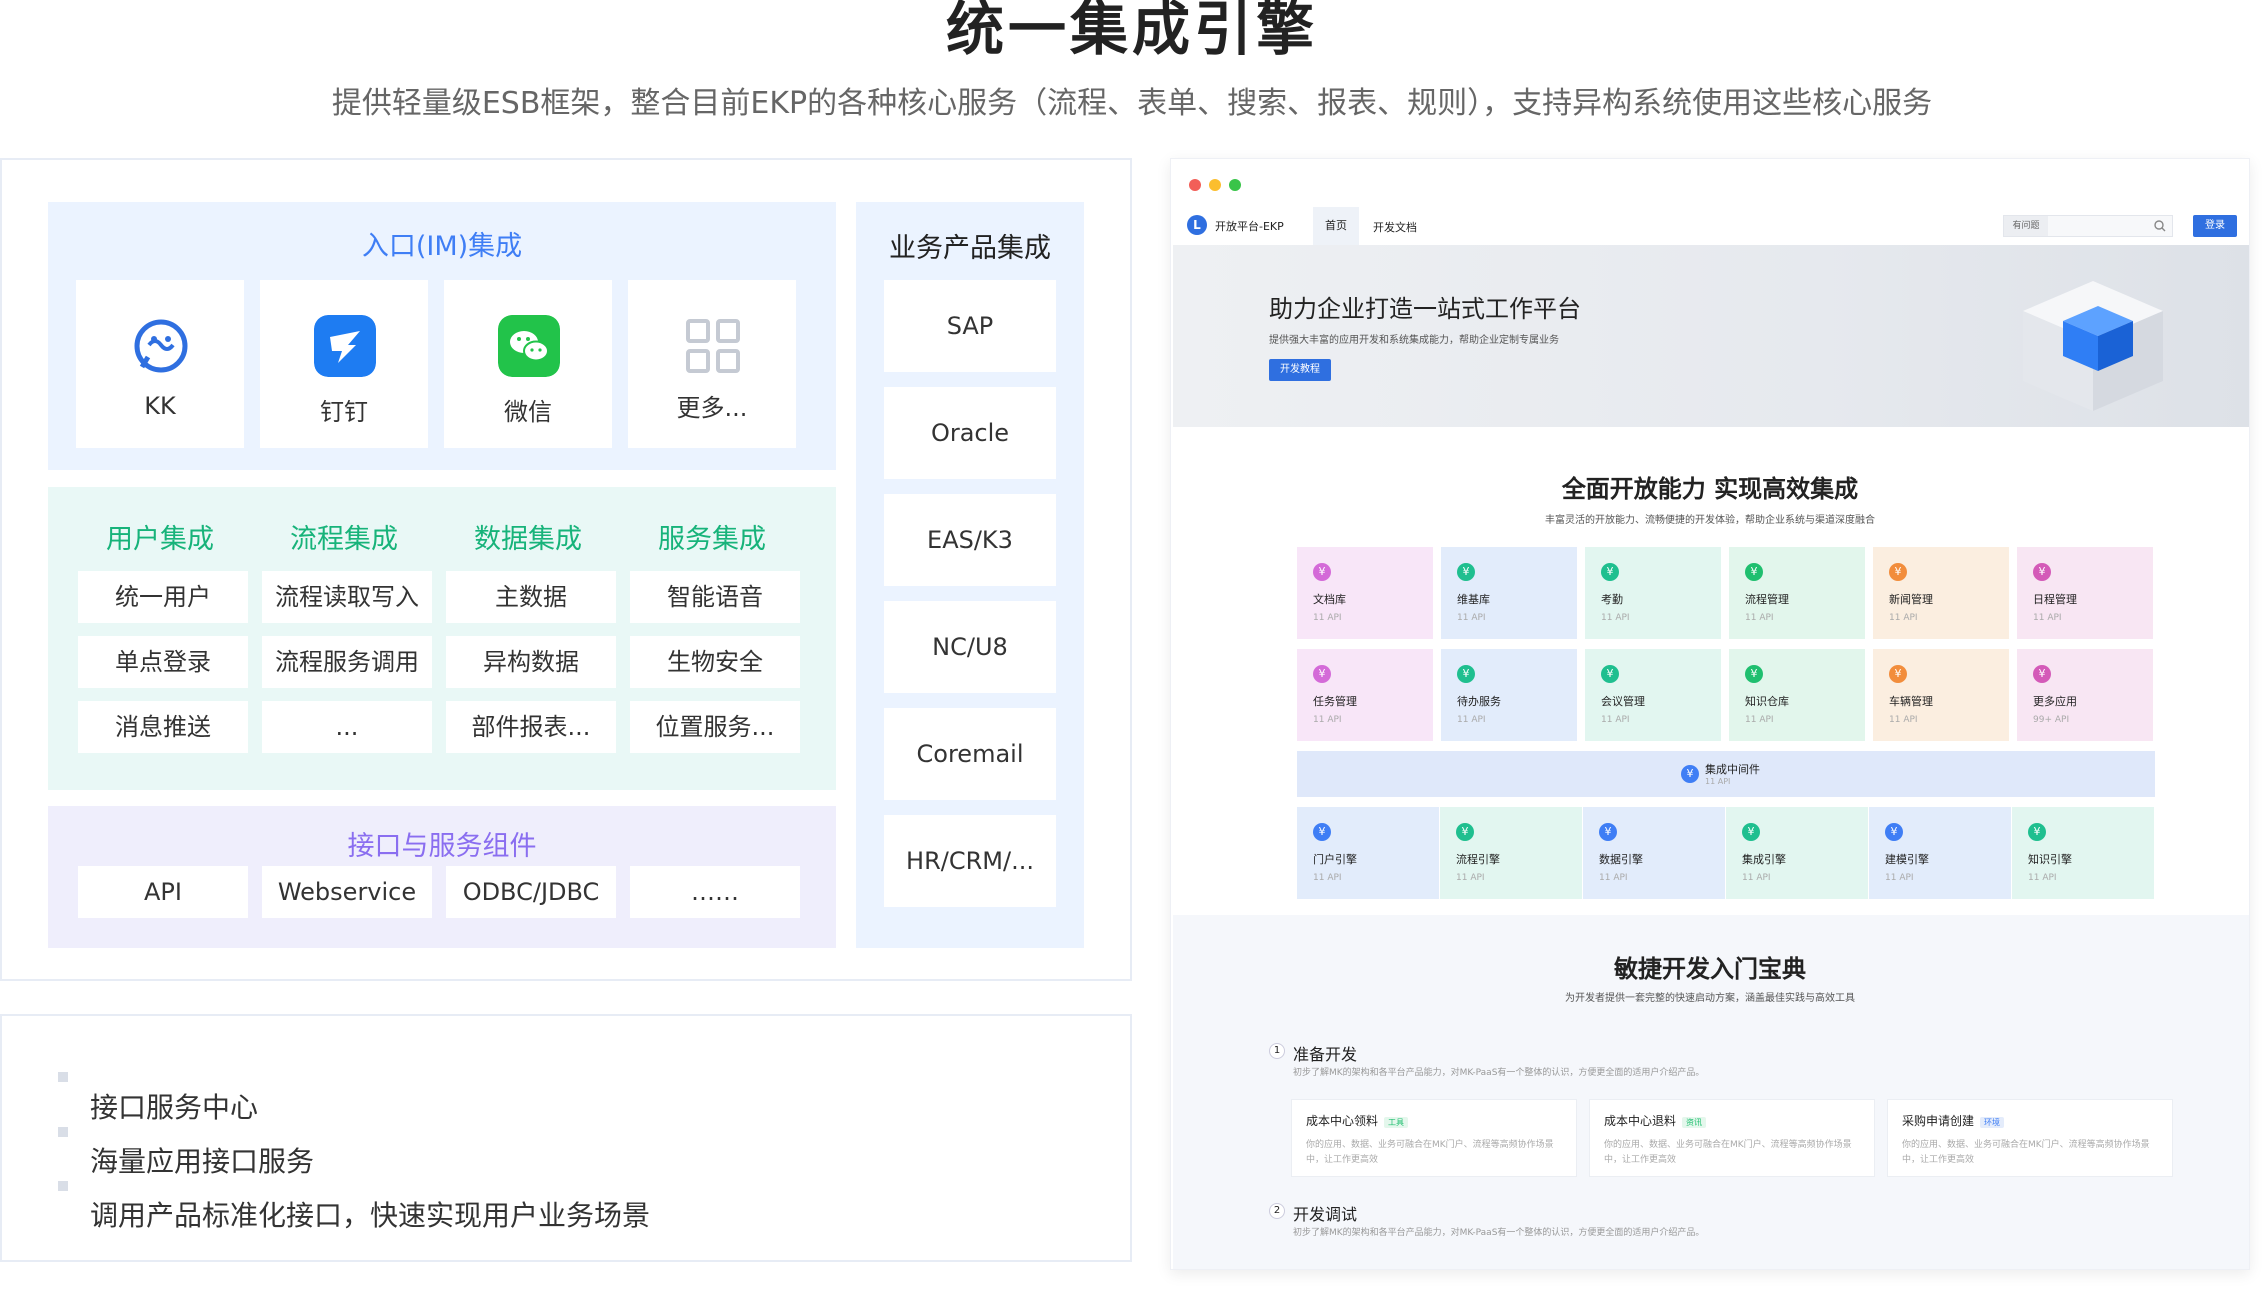 The width and height of the screenshot is (2264, 1300). What do you see at coordinates (713, 346) in the screenshot?
I see `grid-icon` at bounding box center [713, 346].